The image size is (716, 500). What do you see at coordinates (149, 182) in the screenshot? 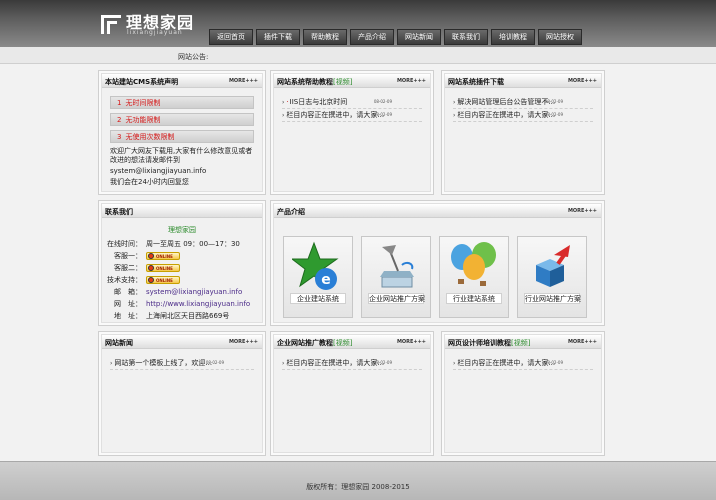
I see `reply-note: 我们会在24小时内回复您` at bounding box center [149, 182].